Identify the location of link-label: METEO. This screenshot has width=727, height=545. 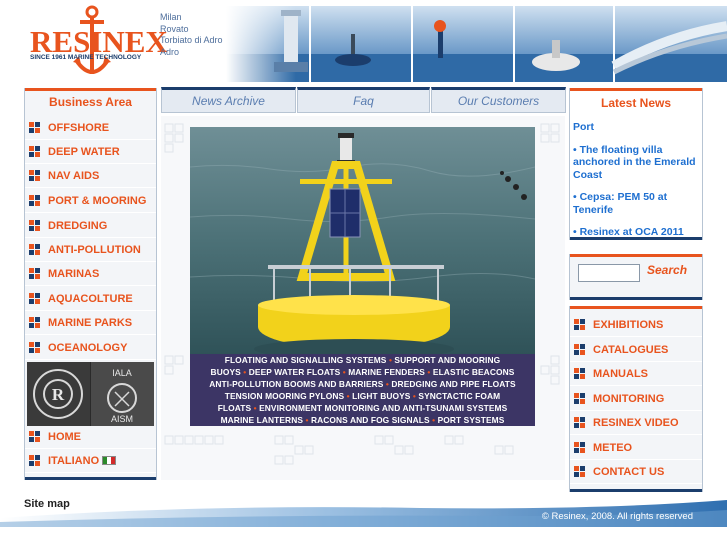
(613, 447).